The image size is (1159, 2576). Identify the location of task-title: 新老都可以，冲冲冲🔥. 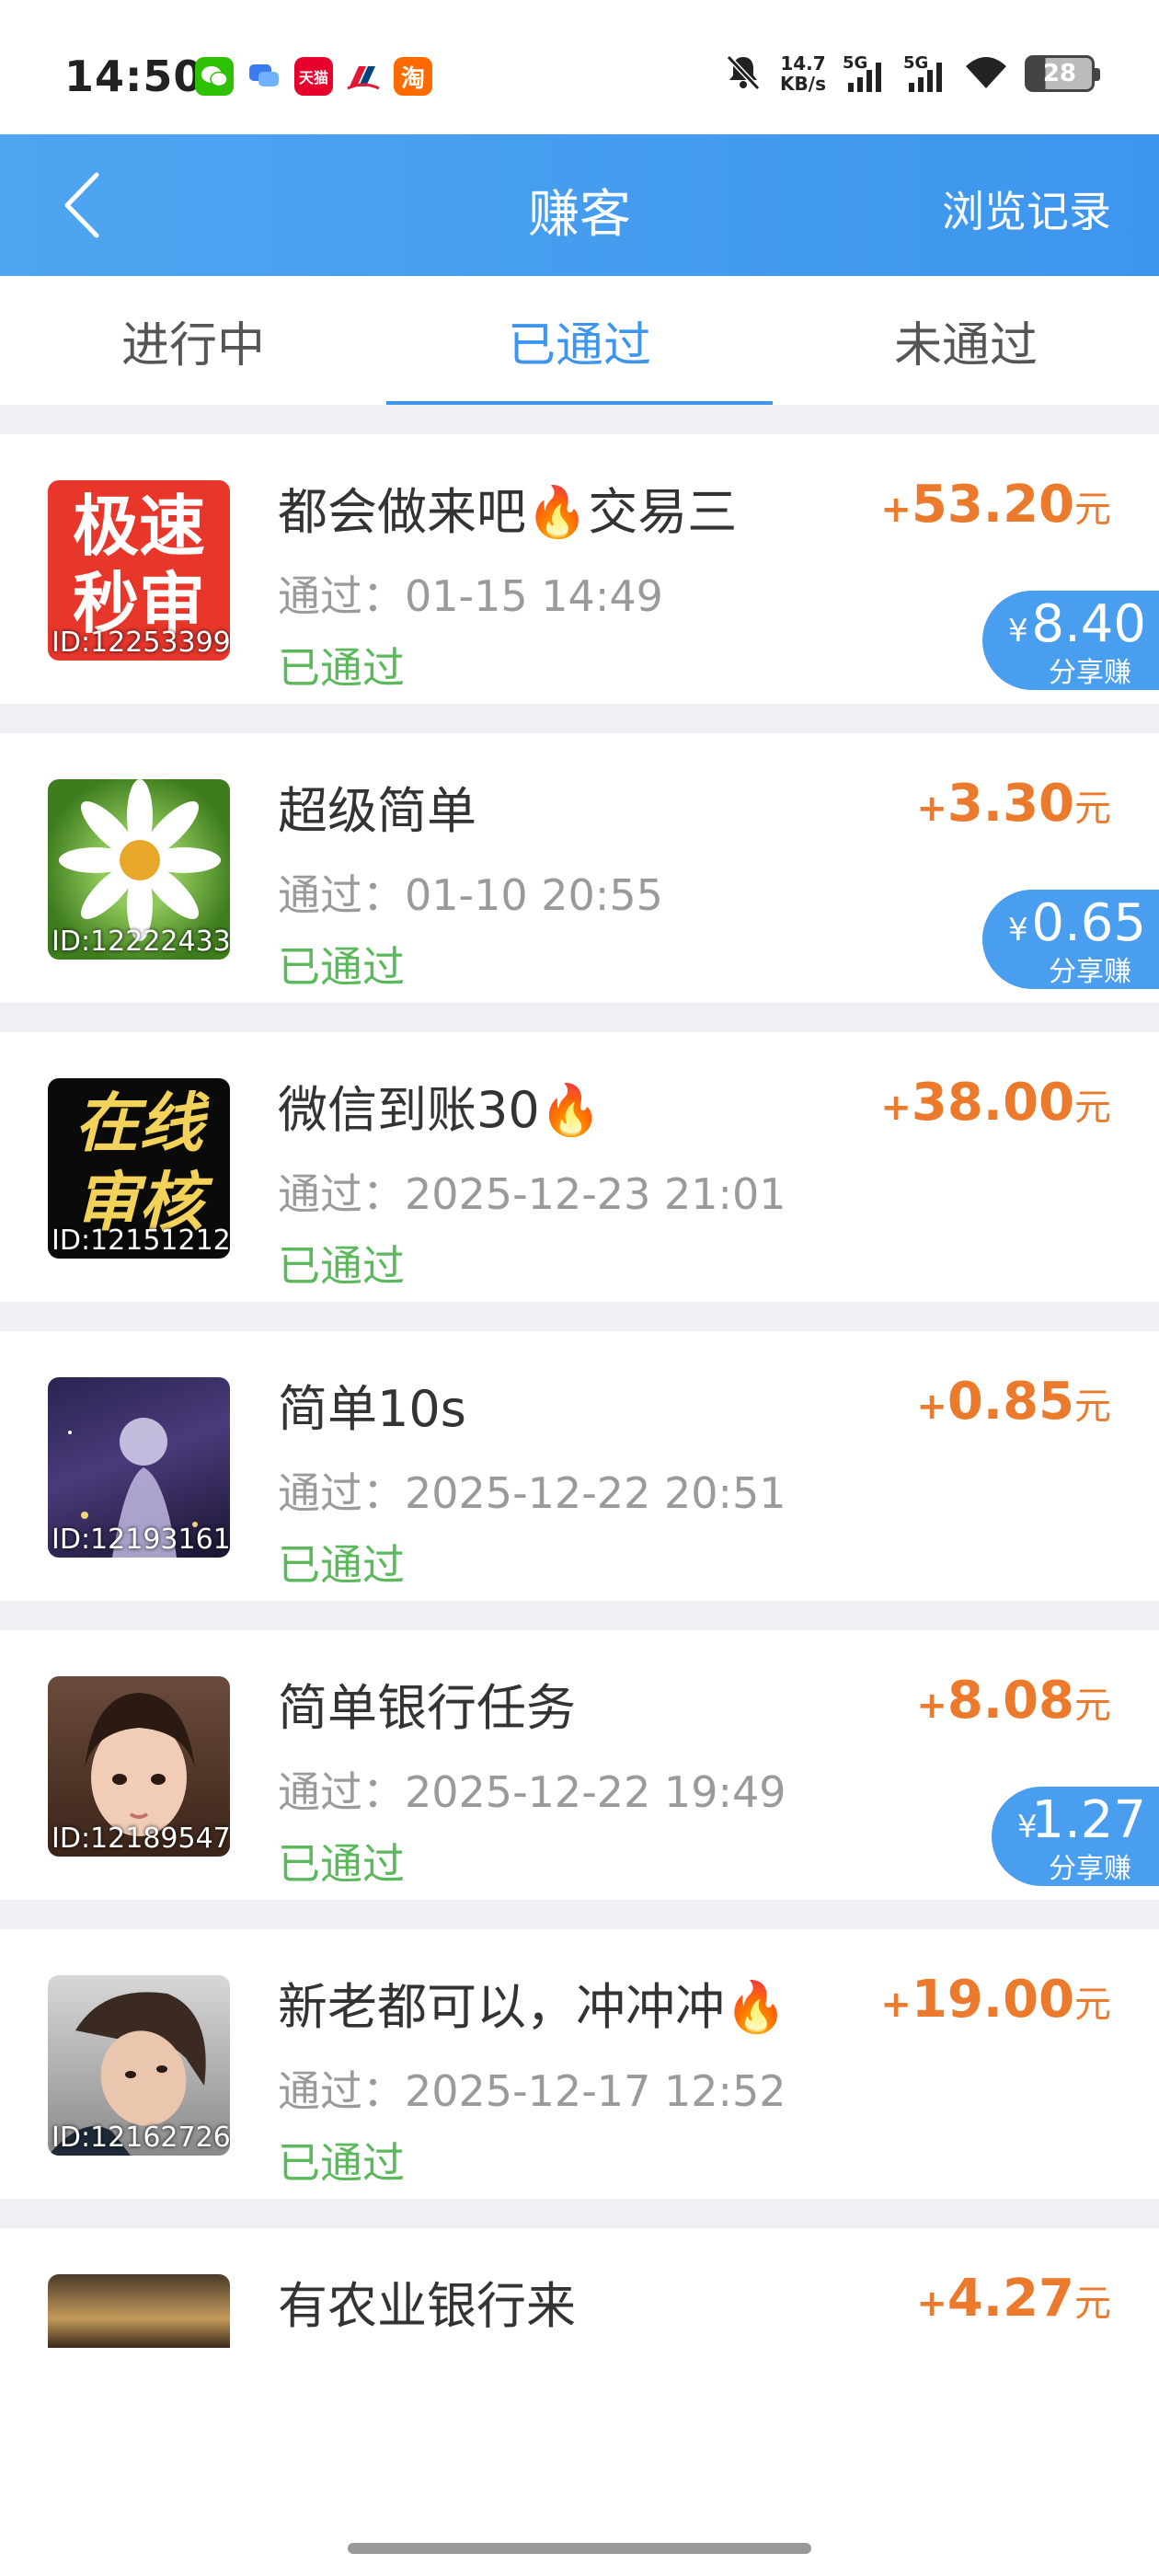
(532, 2007).